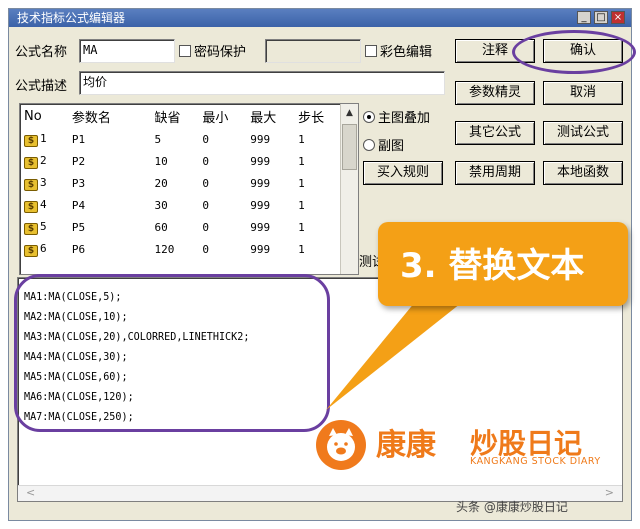  I want to click on brand-name-a: 康康, so click(406, 445).